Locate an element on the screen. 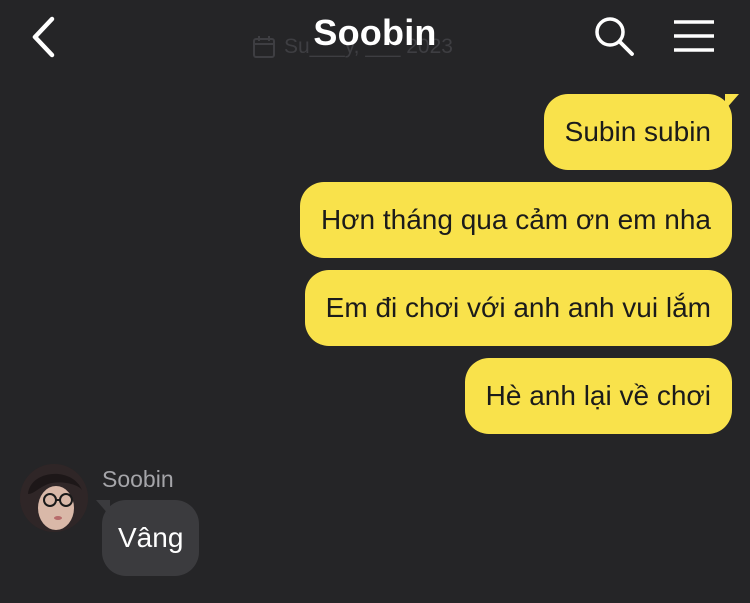 The height and width of the screenshot is (603, 750). menu-icon is located at coordinates (694, 36).